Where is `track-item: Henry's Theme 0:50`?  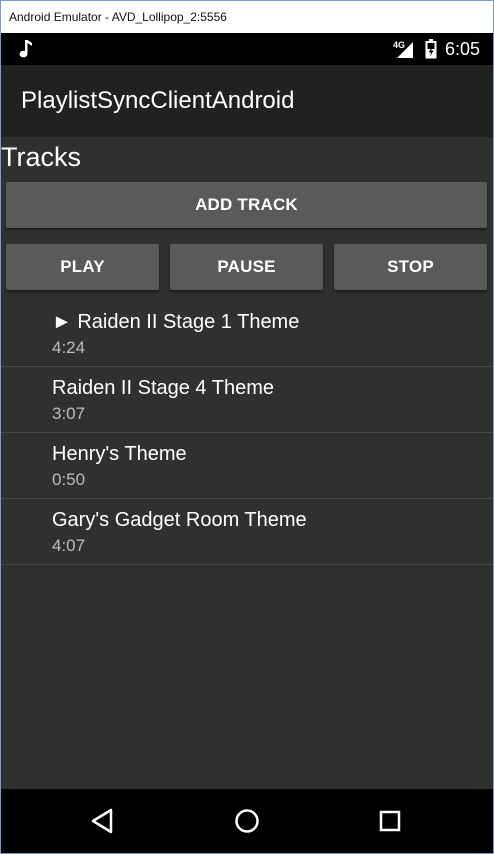 track-item: Henry's Theme 0:50 is located at coordinates (247, 466).